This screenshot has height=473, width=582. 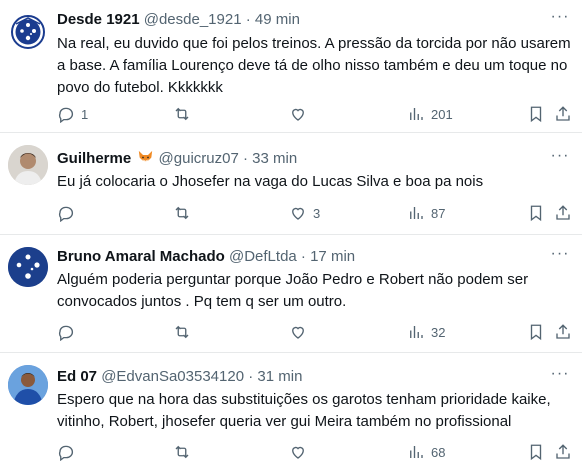 What do you see at coordinates (98, 19) in the screenshot?
I see `author-name: Desde 1921` at bounding box center [98, 19].